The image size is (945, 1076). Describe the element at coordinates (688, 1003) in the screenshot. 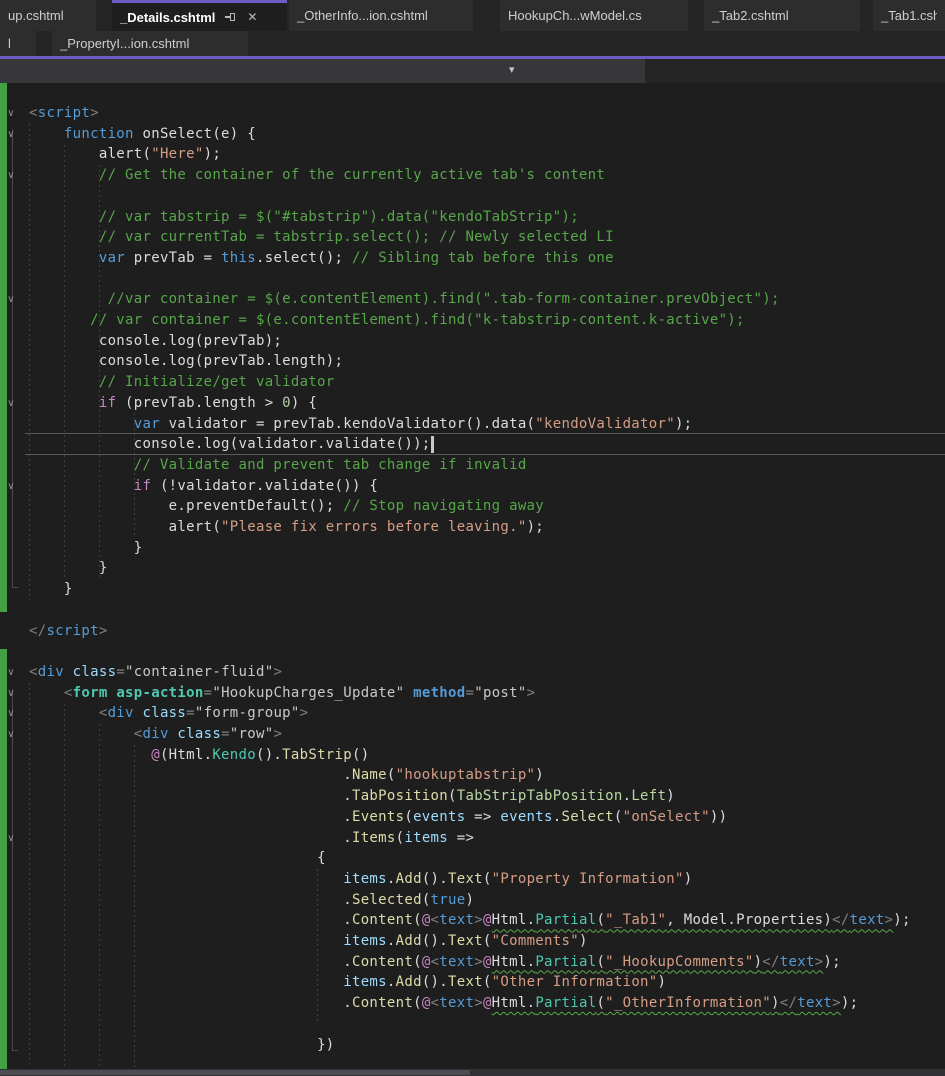

I see `code-token: "_OtherInformation"` at that location.